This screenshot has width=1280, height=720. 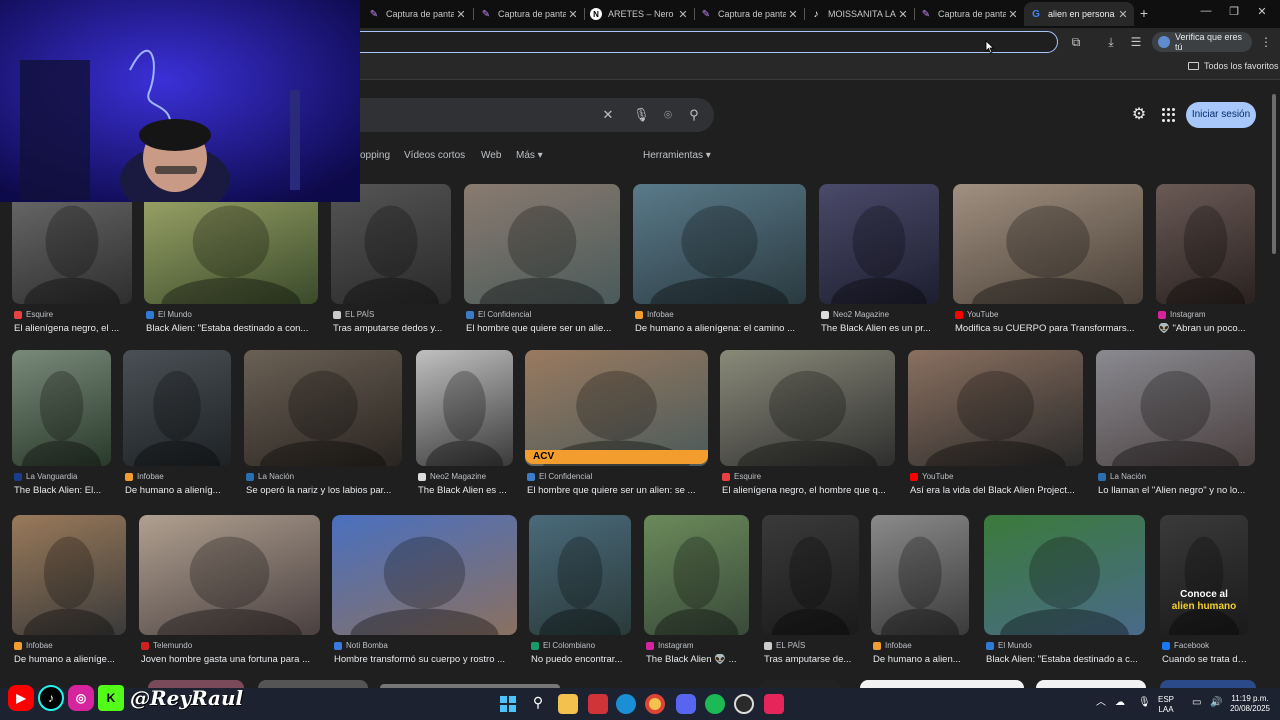 What do you see at coordinates (1120, 703) in the screenshot?
I see `onedrive-icon: ☁` at bounding box center [1120, 703].